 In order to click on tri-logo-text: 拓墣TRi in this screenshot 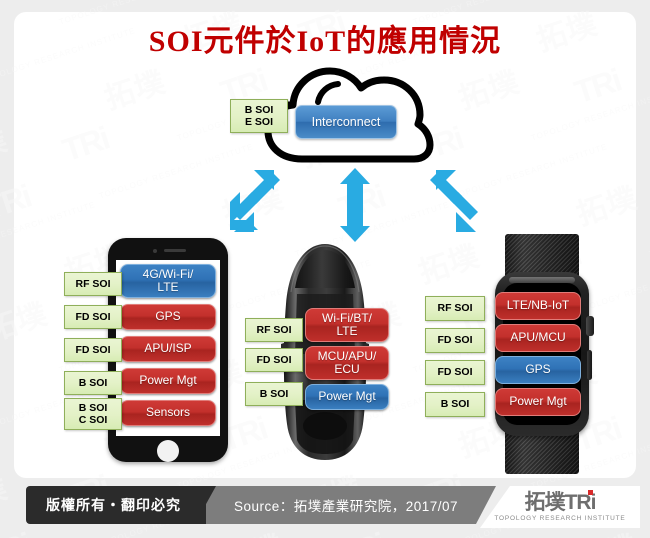, I will do `click(560, 502)`.